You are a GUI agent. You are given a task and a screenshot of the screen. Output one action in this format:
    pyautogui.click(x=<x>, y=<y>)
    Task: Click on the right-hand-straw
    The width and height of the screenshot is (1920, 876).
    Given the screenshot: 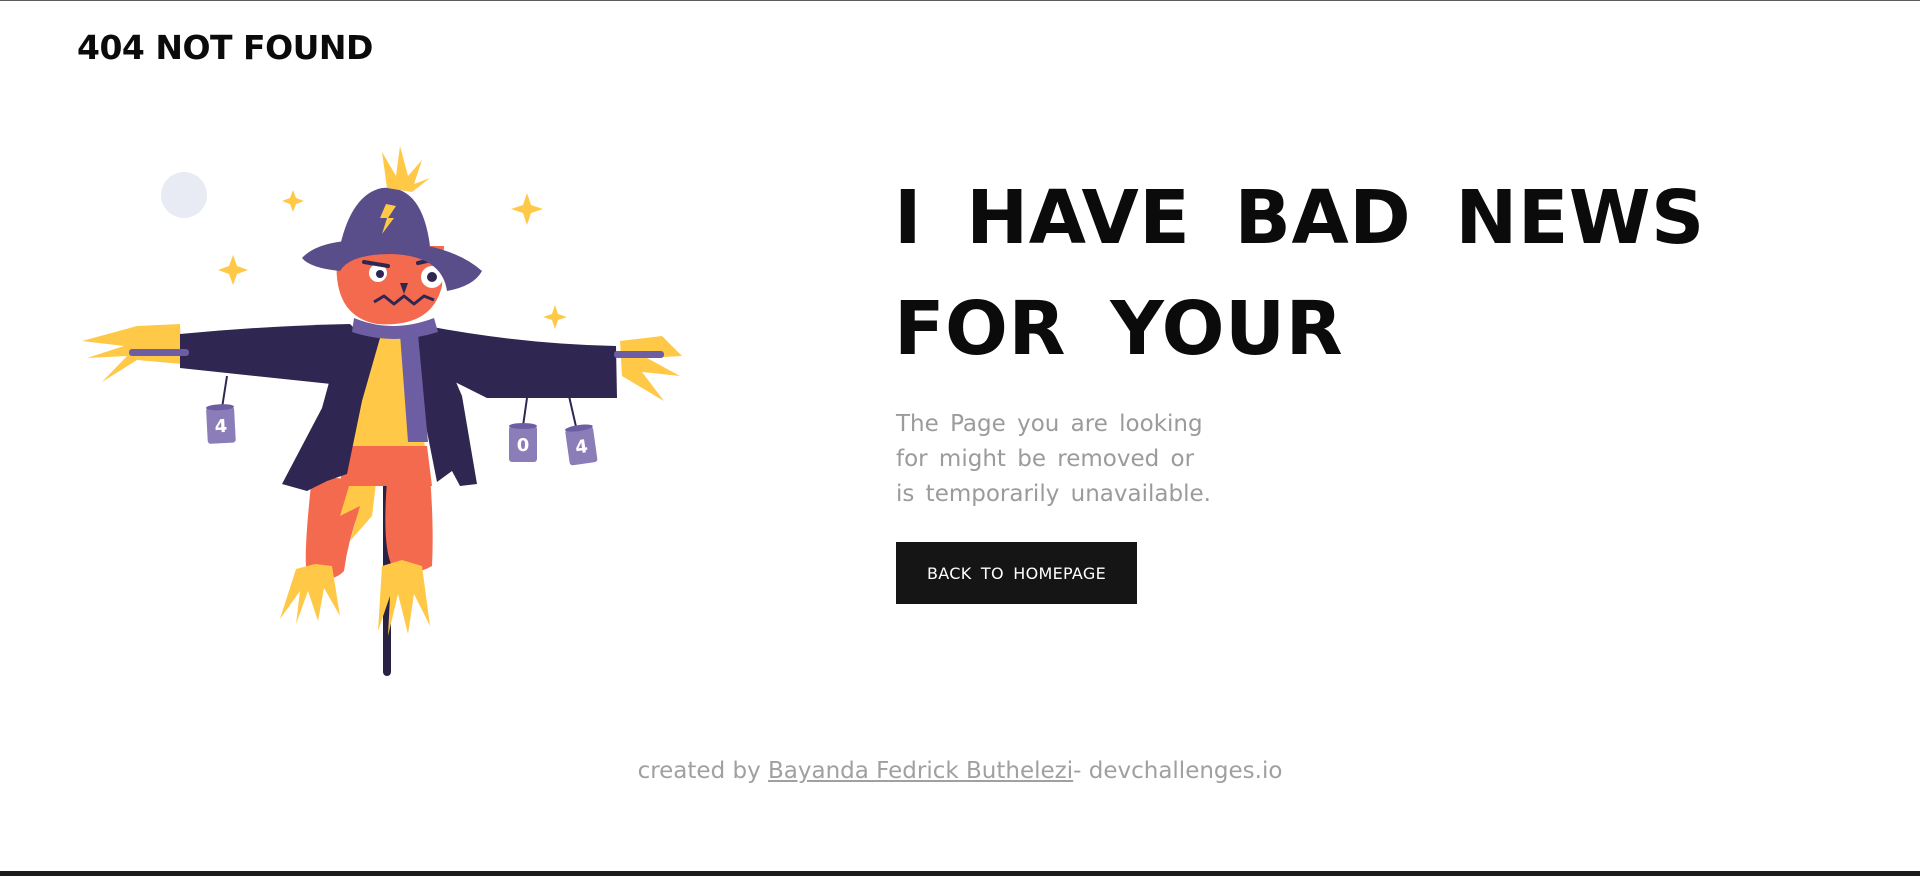 What is the action you would take?
    pyautogui.click(x=651, y=368)
    